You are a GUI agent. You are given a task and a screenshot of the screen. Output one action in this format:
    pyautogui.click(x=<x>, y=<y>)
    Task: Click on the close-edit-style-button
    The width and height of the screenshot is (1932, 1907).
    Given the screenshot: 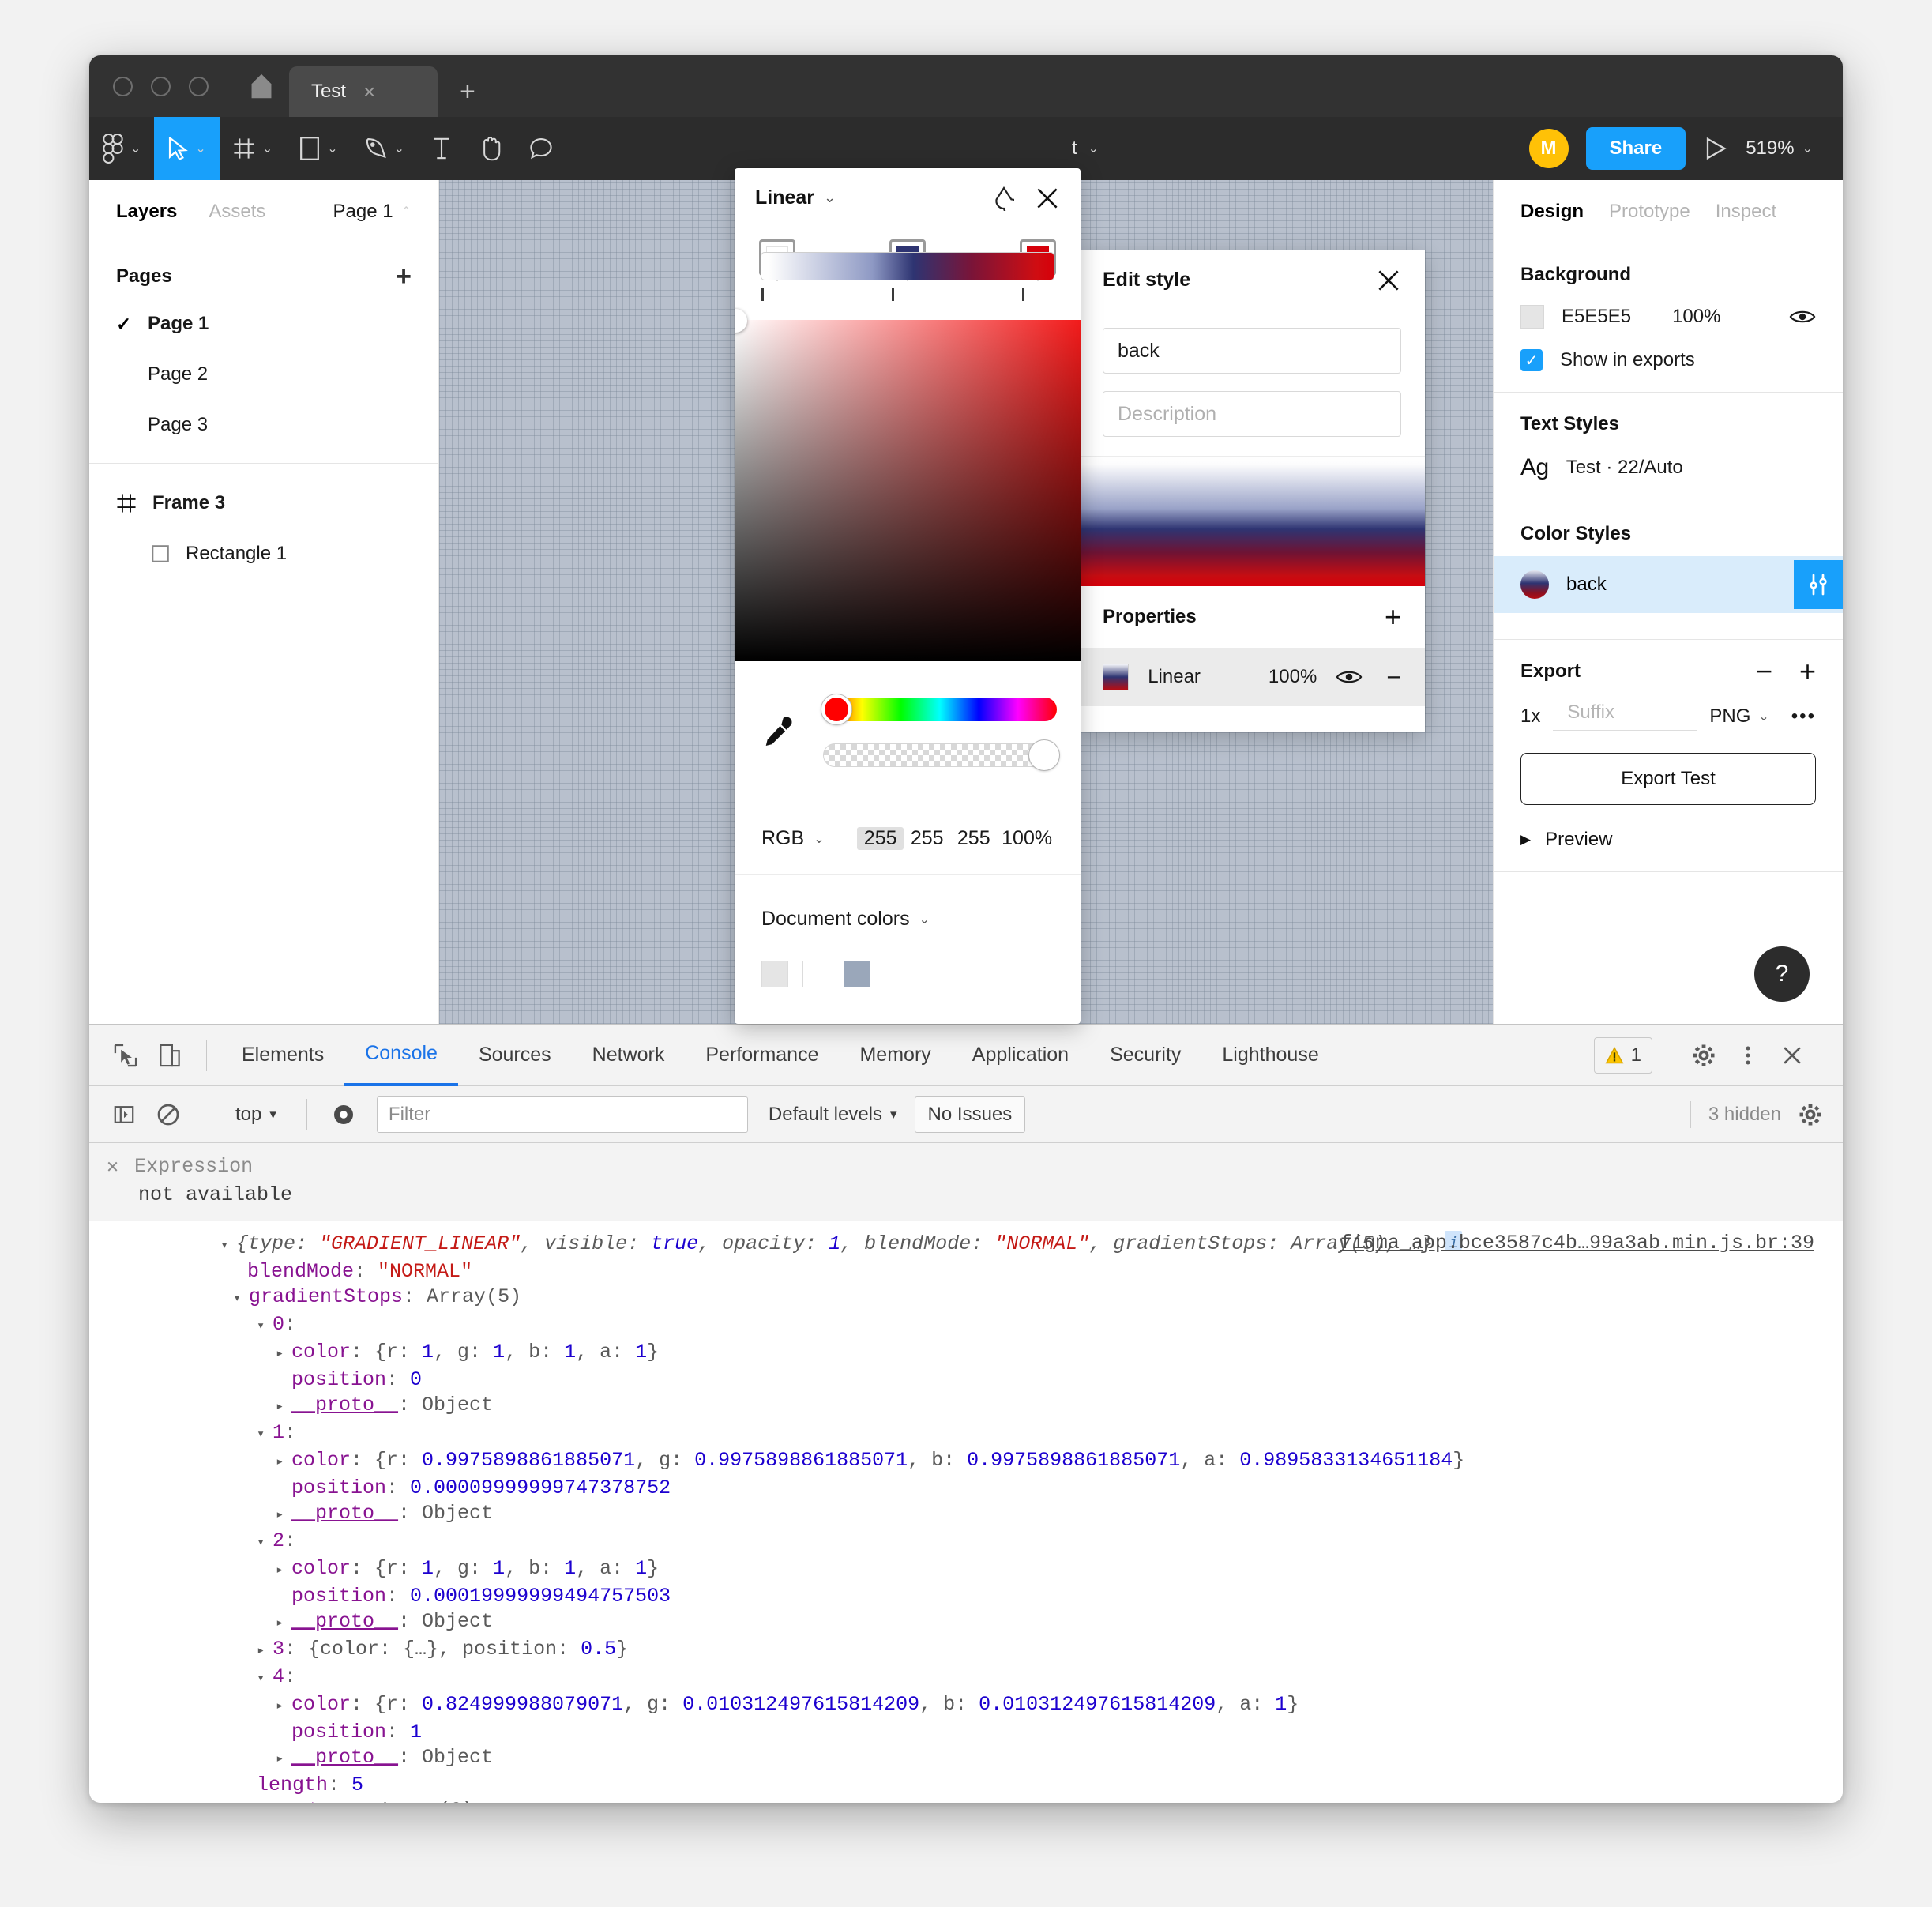 What is the action you would take?
    pyautogui.click(x=1389, y=280)
    